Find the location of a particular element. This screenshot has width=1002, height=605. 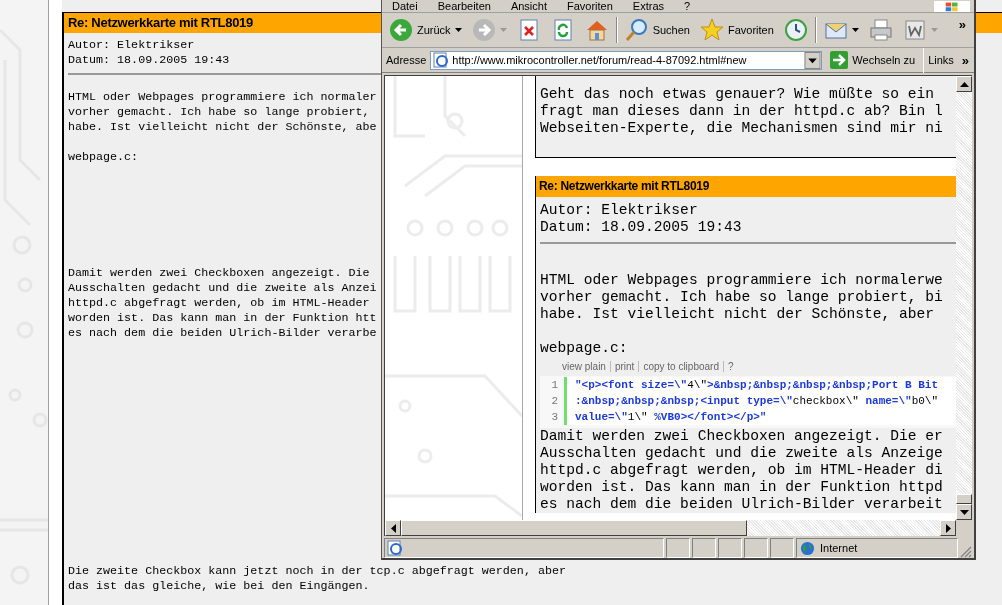

post-text-line: vorher gemacht. Ich habe so lange probiert, bi is located at coordinates (741, 297).